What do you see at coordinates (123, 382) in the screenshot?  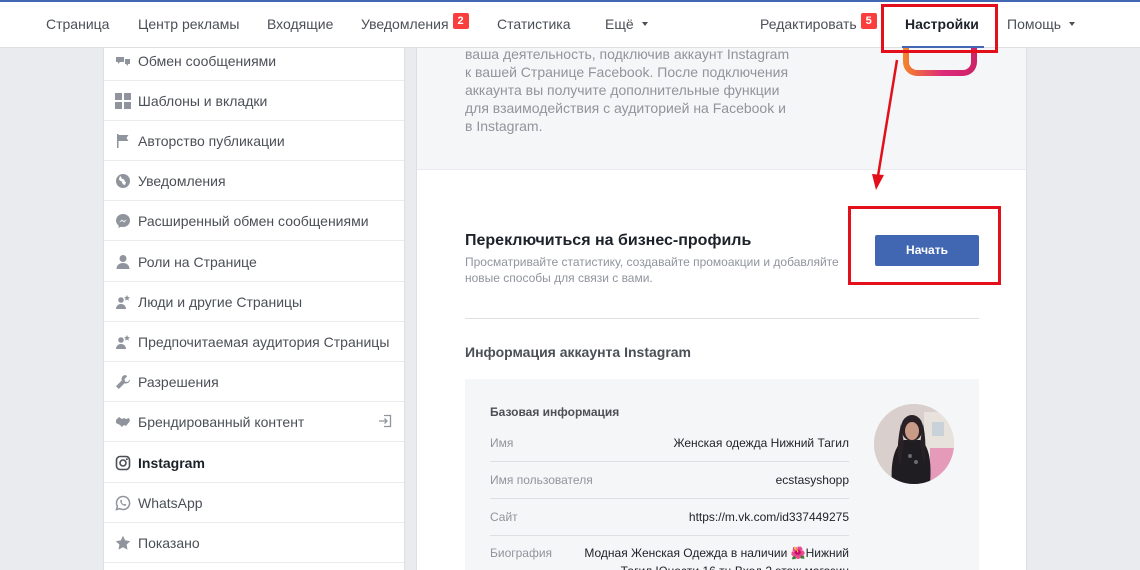 I see `wrench-icon` at bounding box center [123, 382].